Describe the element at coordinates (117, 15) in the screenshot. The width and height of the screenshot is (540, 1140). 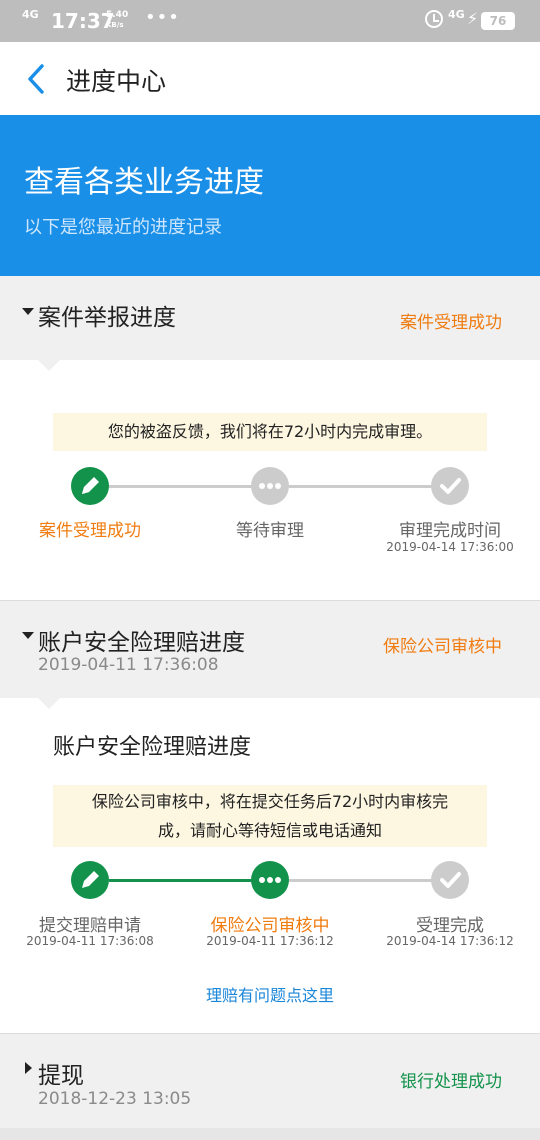
I see `network-speed-value: 5.40` at that location.